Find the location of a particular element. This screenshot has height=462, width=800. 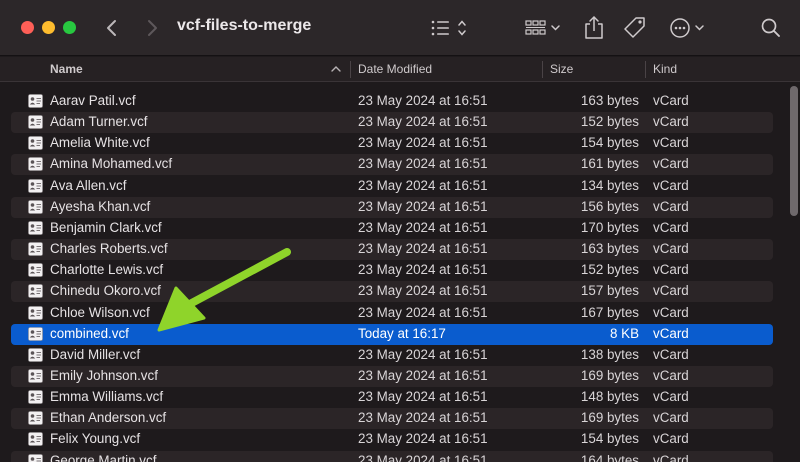

minimize-window-button is located at coordinates (48, 27).